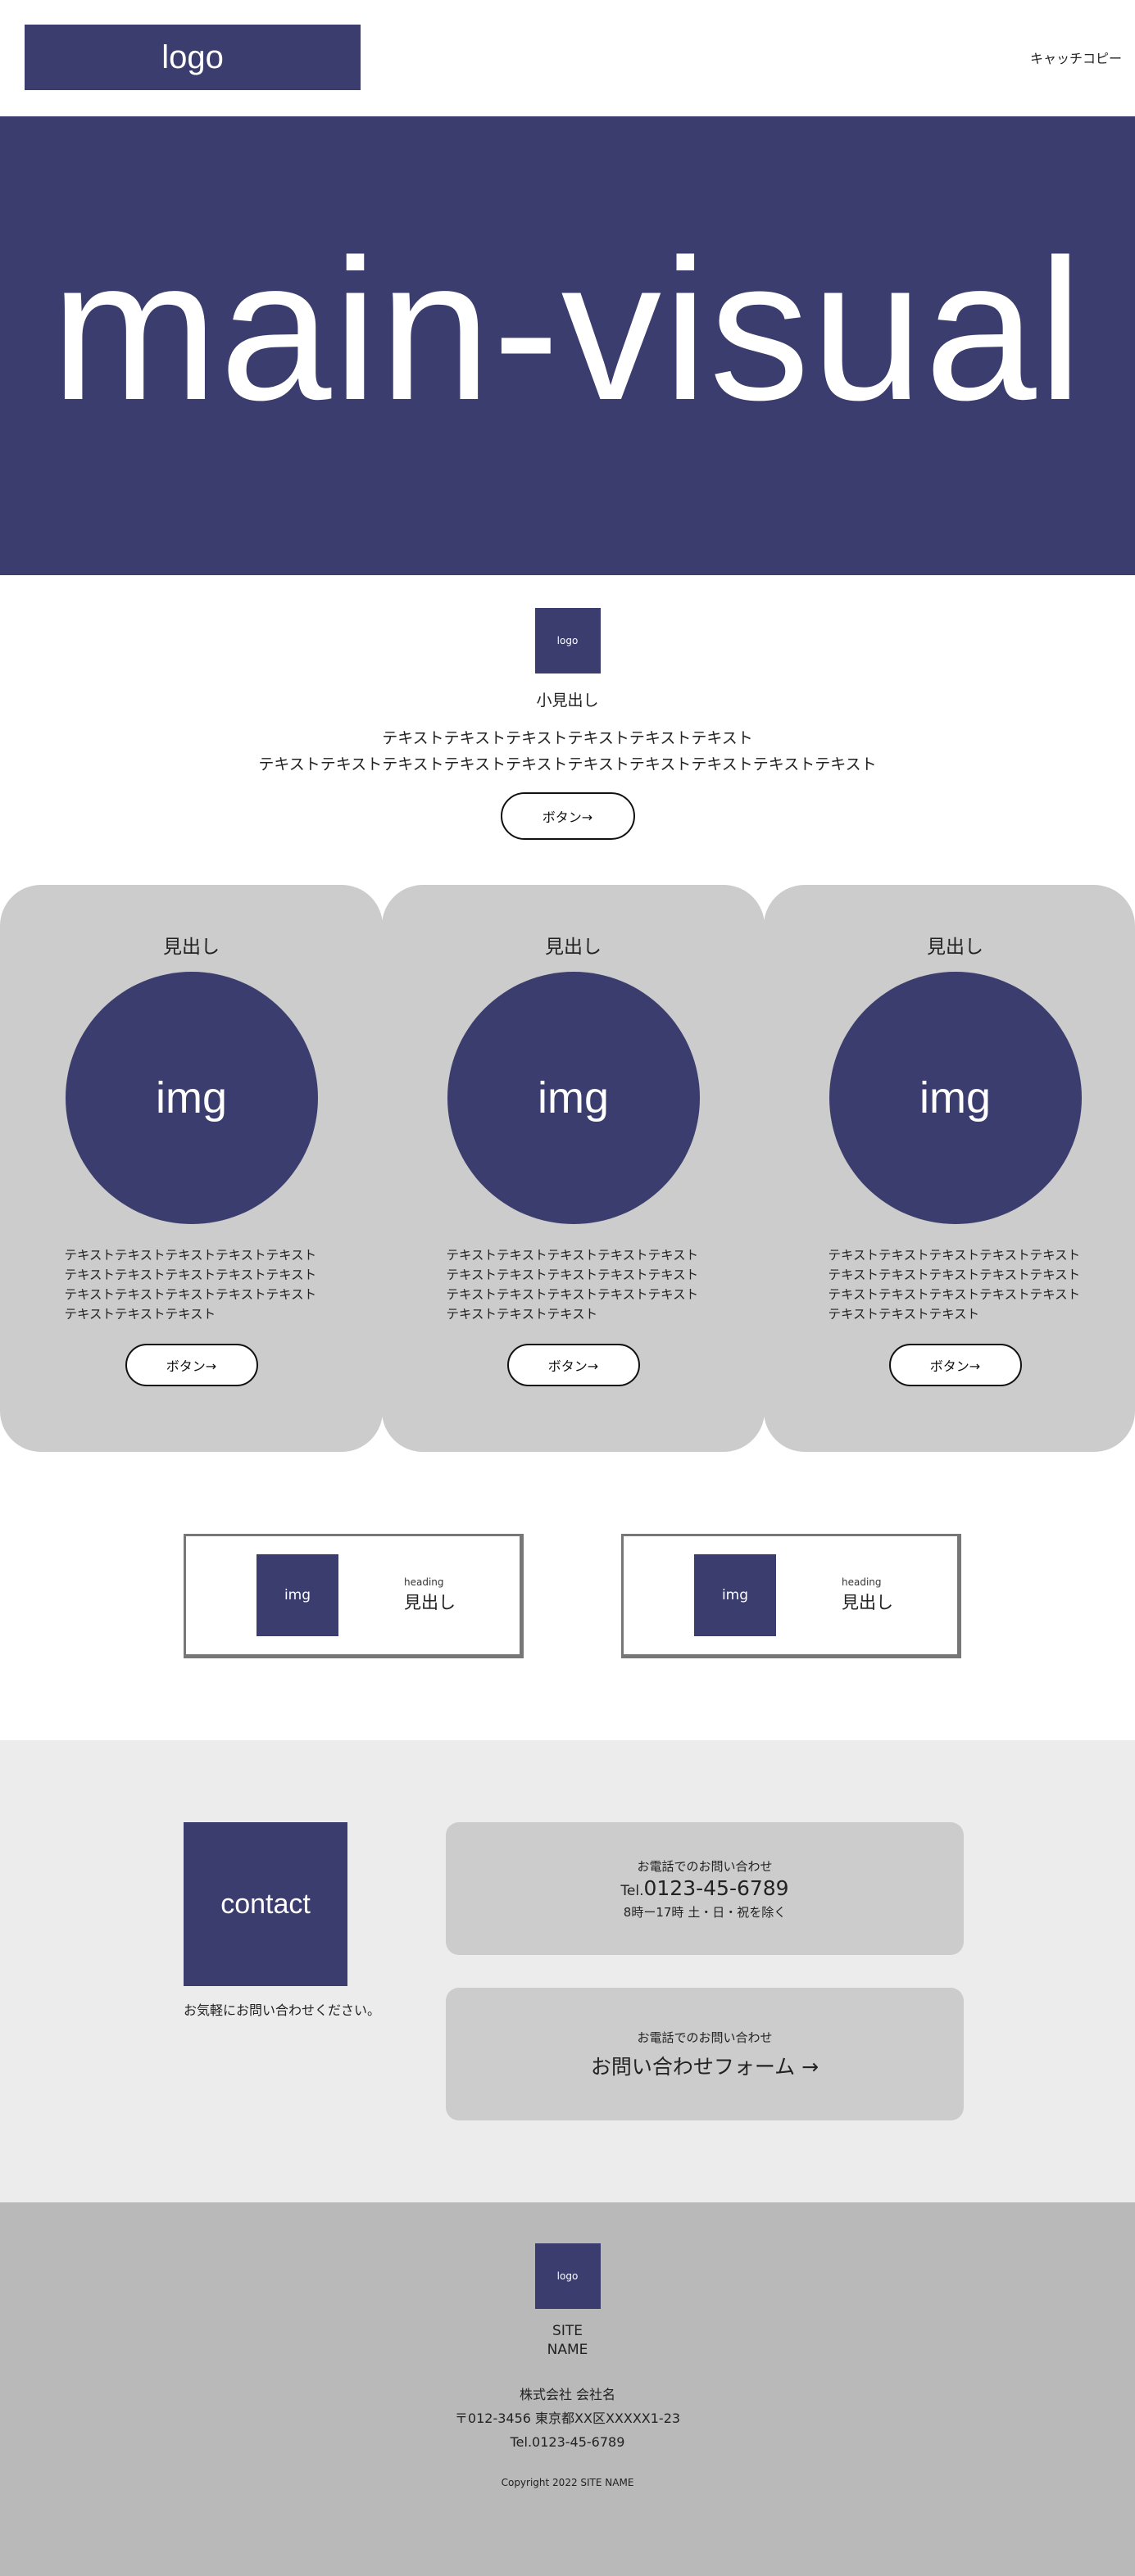 Image resolution: width=1135 pixels, height=2576 pixels. I want to click on header-logo: logo, so click(193, 57).